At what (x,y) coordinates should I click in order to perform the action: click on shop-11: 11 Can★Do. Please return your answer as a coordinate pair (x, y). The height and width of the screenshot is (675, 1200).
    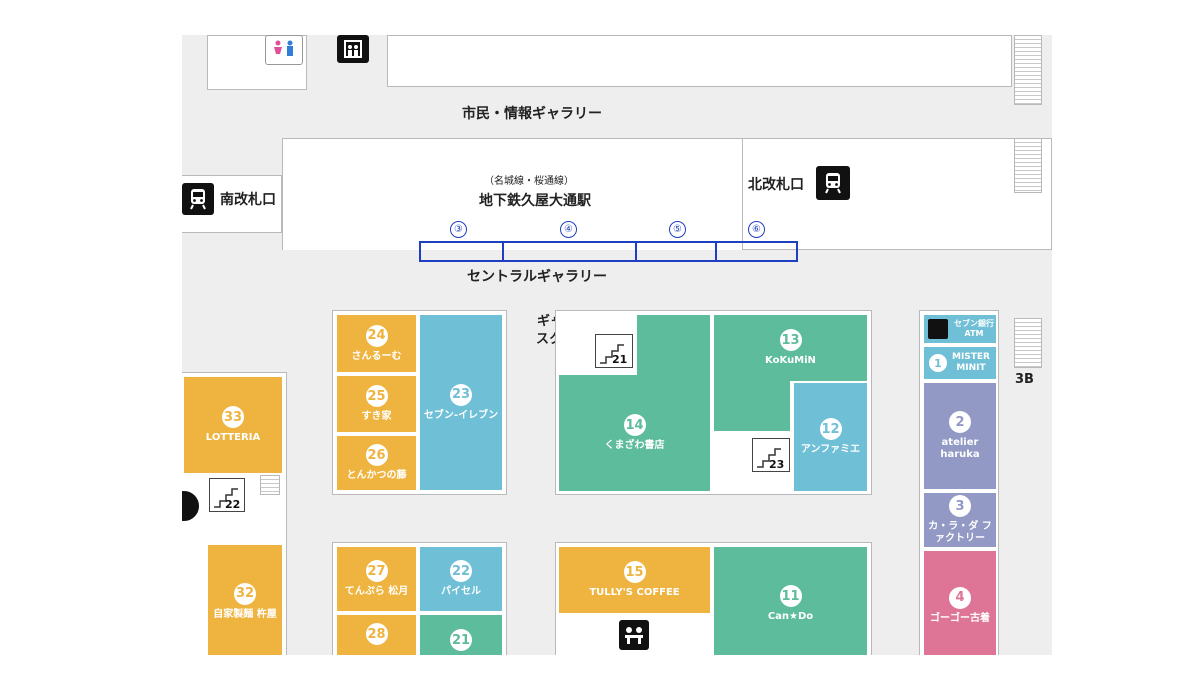
    Looking at the image, I should click on (790, 600).